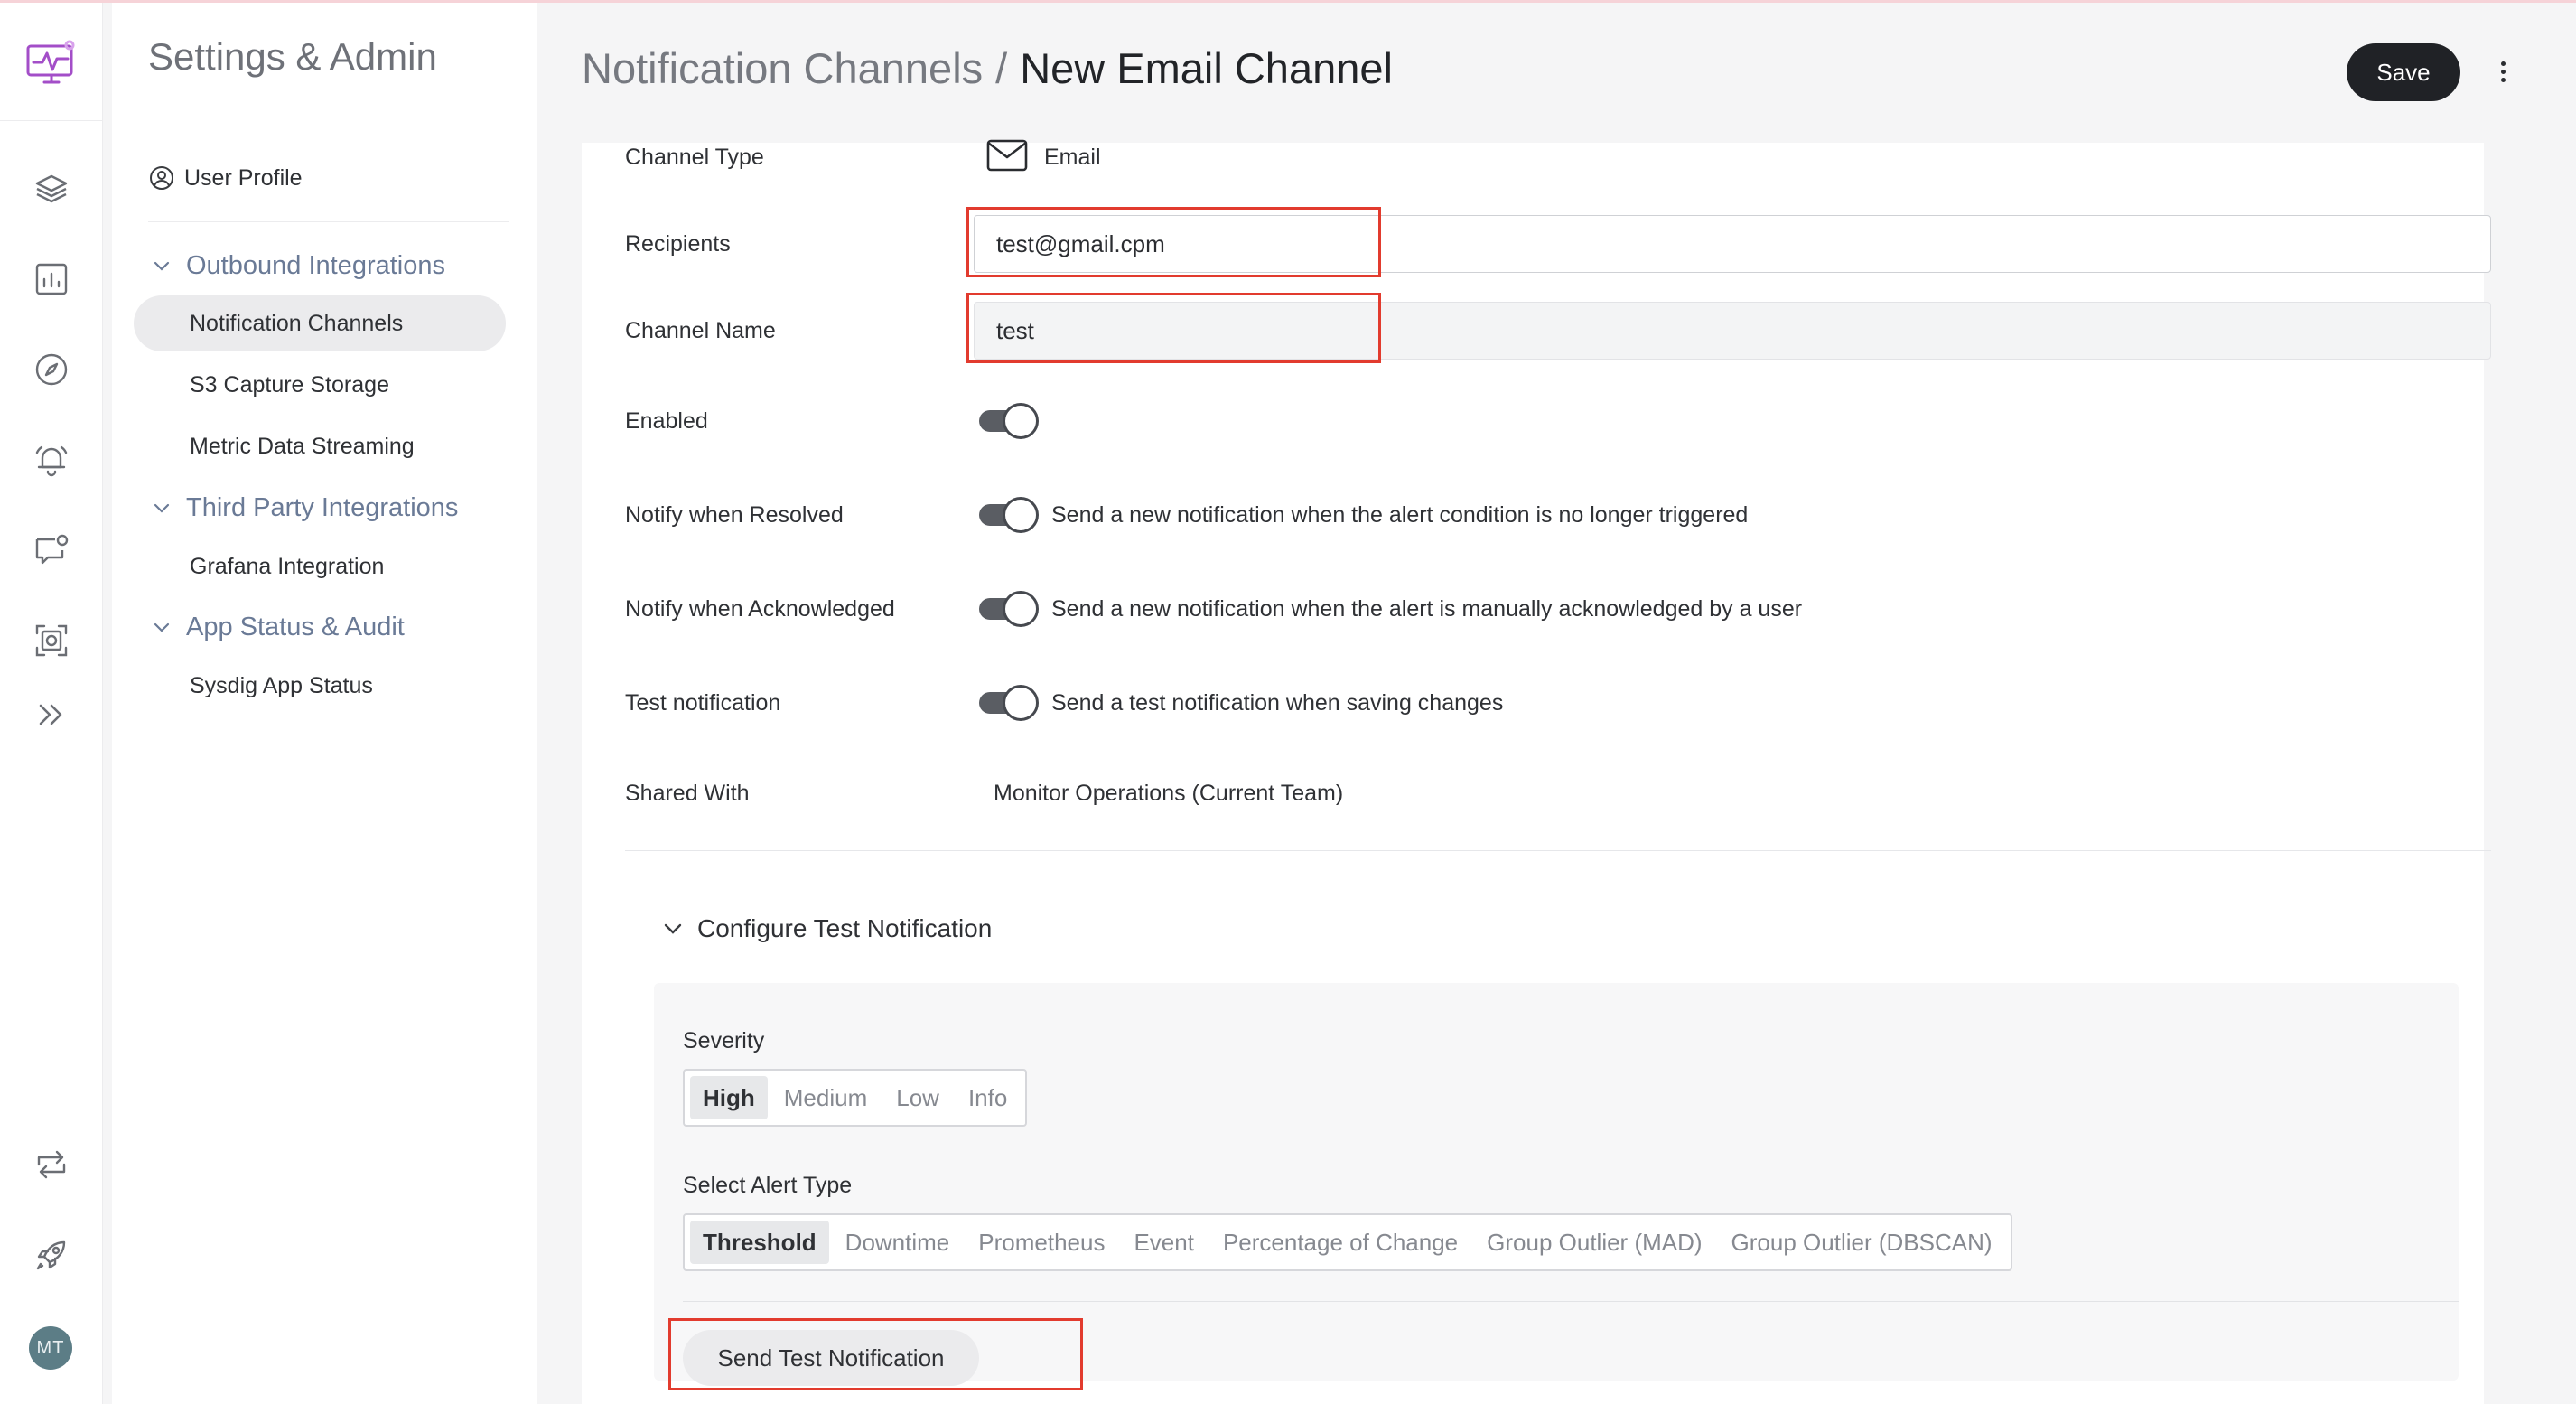 The image size is (2576, 1404). I want to click on user-circle-icon, so click(161, 178).